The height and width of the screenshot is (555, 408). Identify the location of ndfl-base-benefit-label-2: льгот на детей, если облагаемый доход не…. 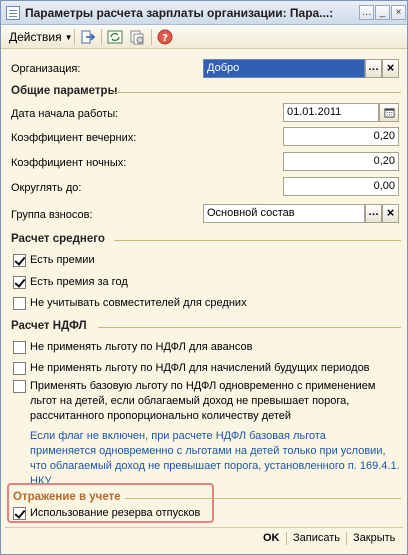
(190, 401).